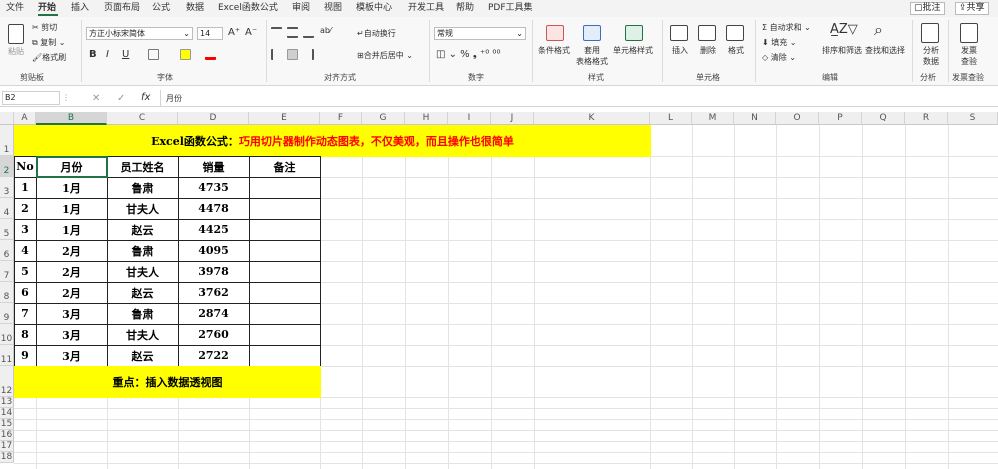 The image size is (998, 469). What do you see at coordinates (96, 98) in the screenshot?
I see `cancel-icon: ✕` at bounding box center [96, 98].